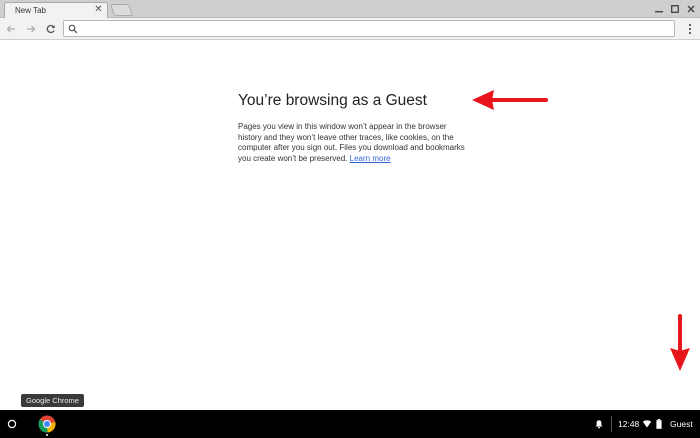 This screenshot has height=438, width=700. What do you see at coordinates (332, 100) in the screenshot?
I see `page-title: You’re browsing as a Guest` at bounding box center [332, 100].